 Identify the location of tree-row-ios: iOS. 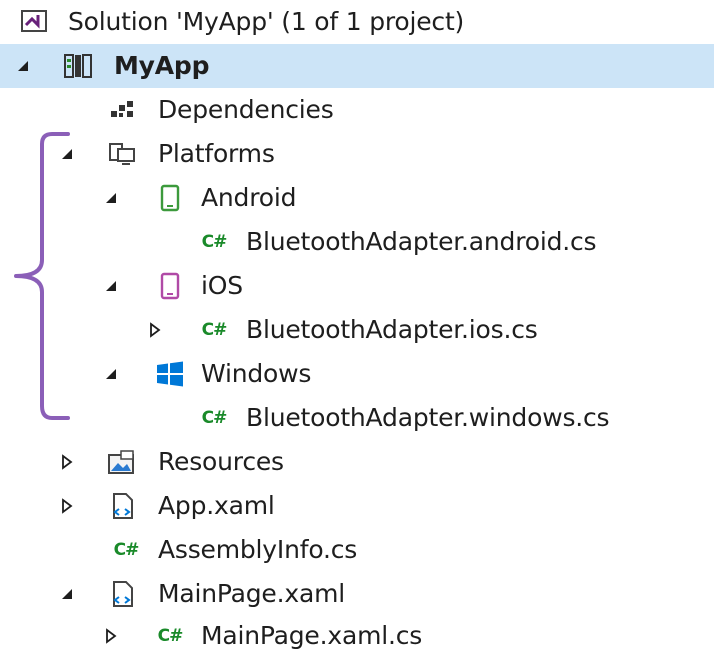
(357, 286).